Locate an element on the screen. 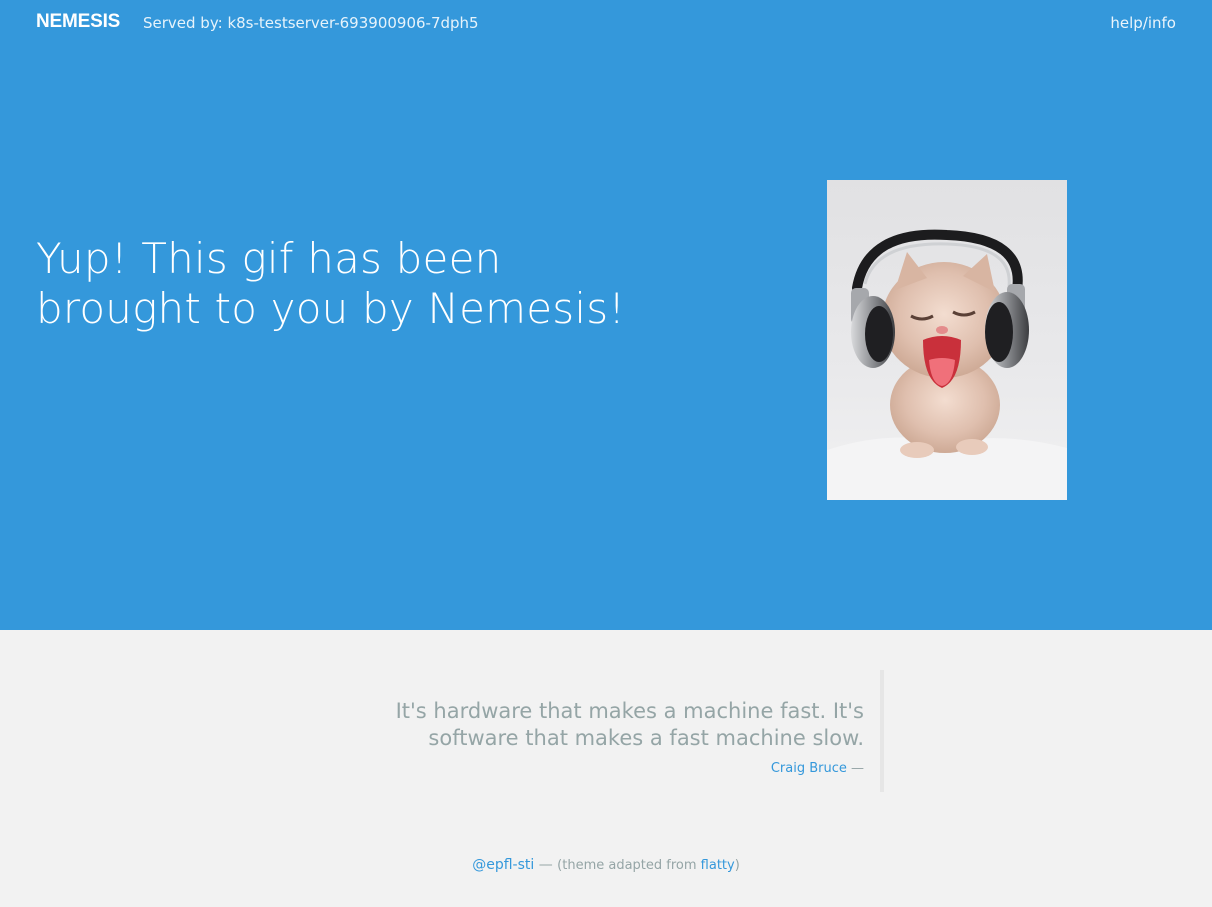 This screenshot has width=1212, height=907. quote-attribution: Craig Bruce — is located at coordinates (622, 768).